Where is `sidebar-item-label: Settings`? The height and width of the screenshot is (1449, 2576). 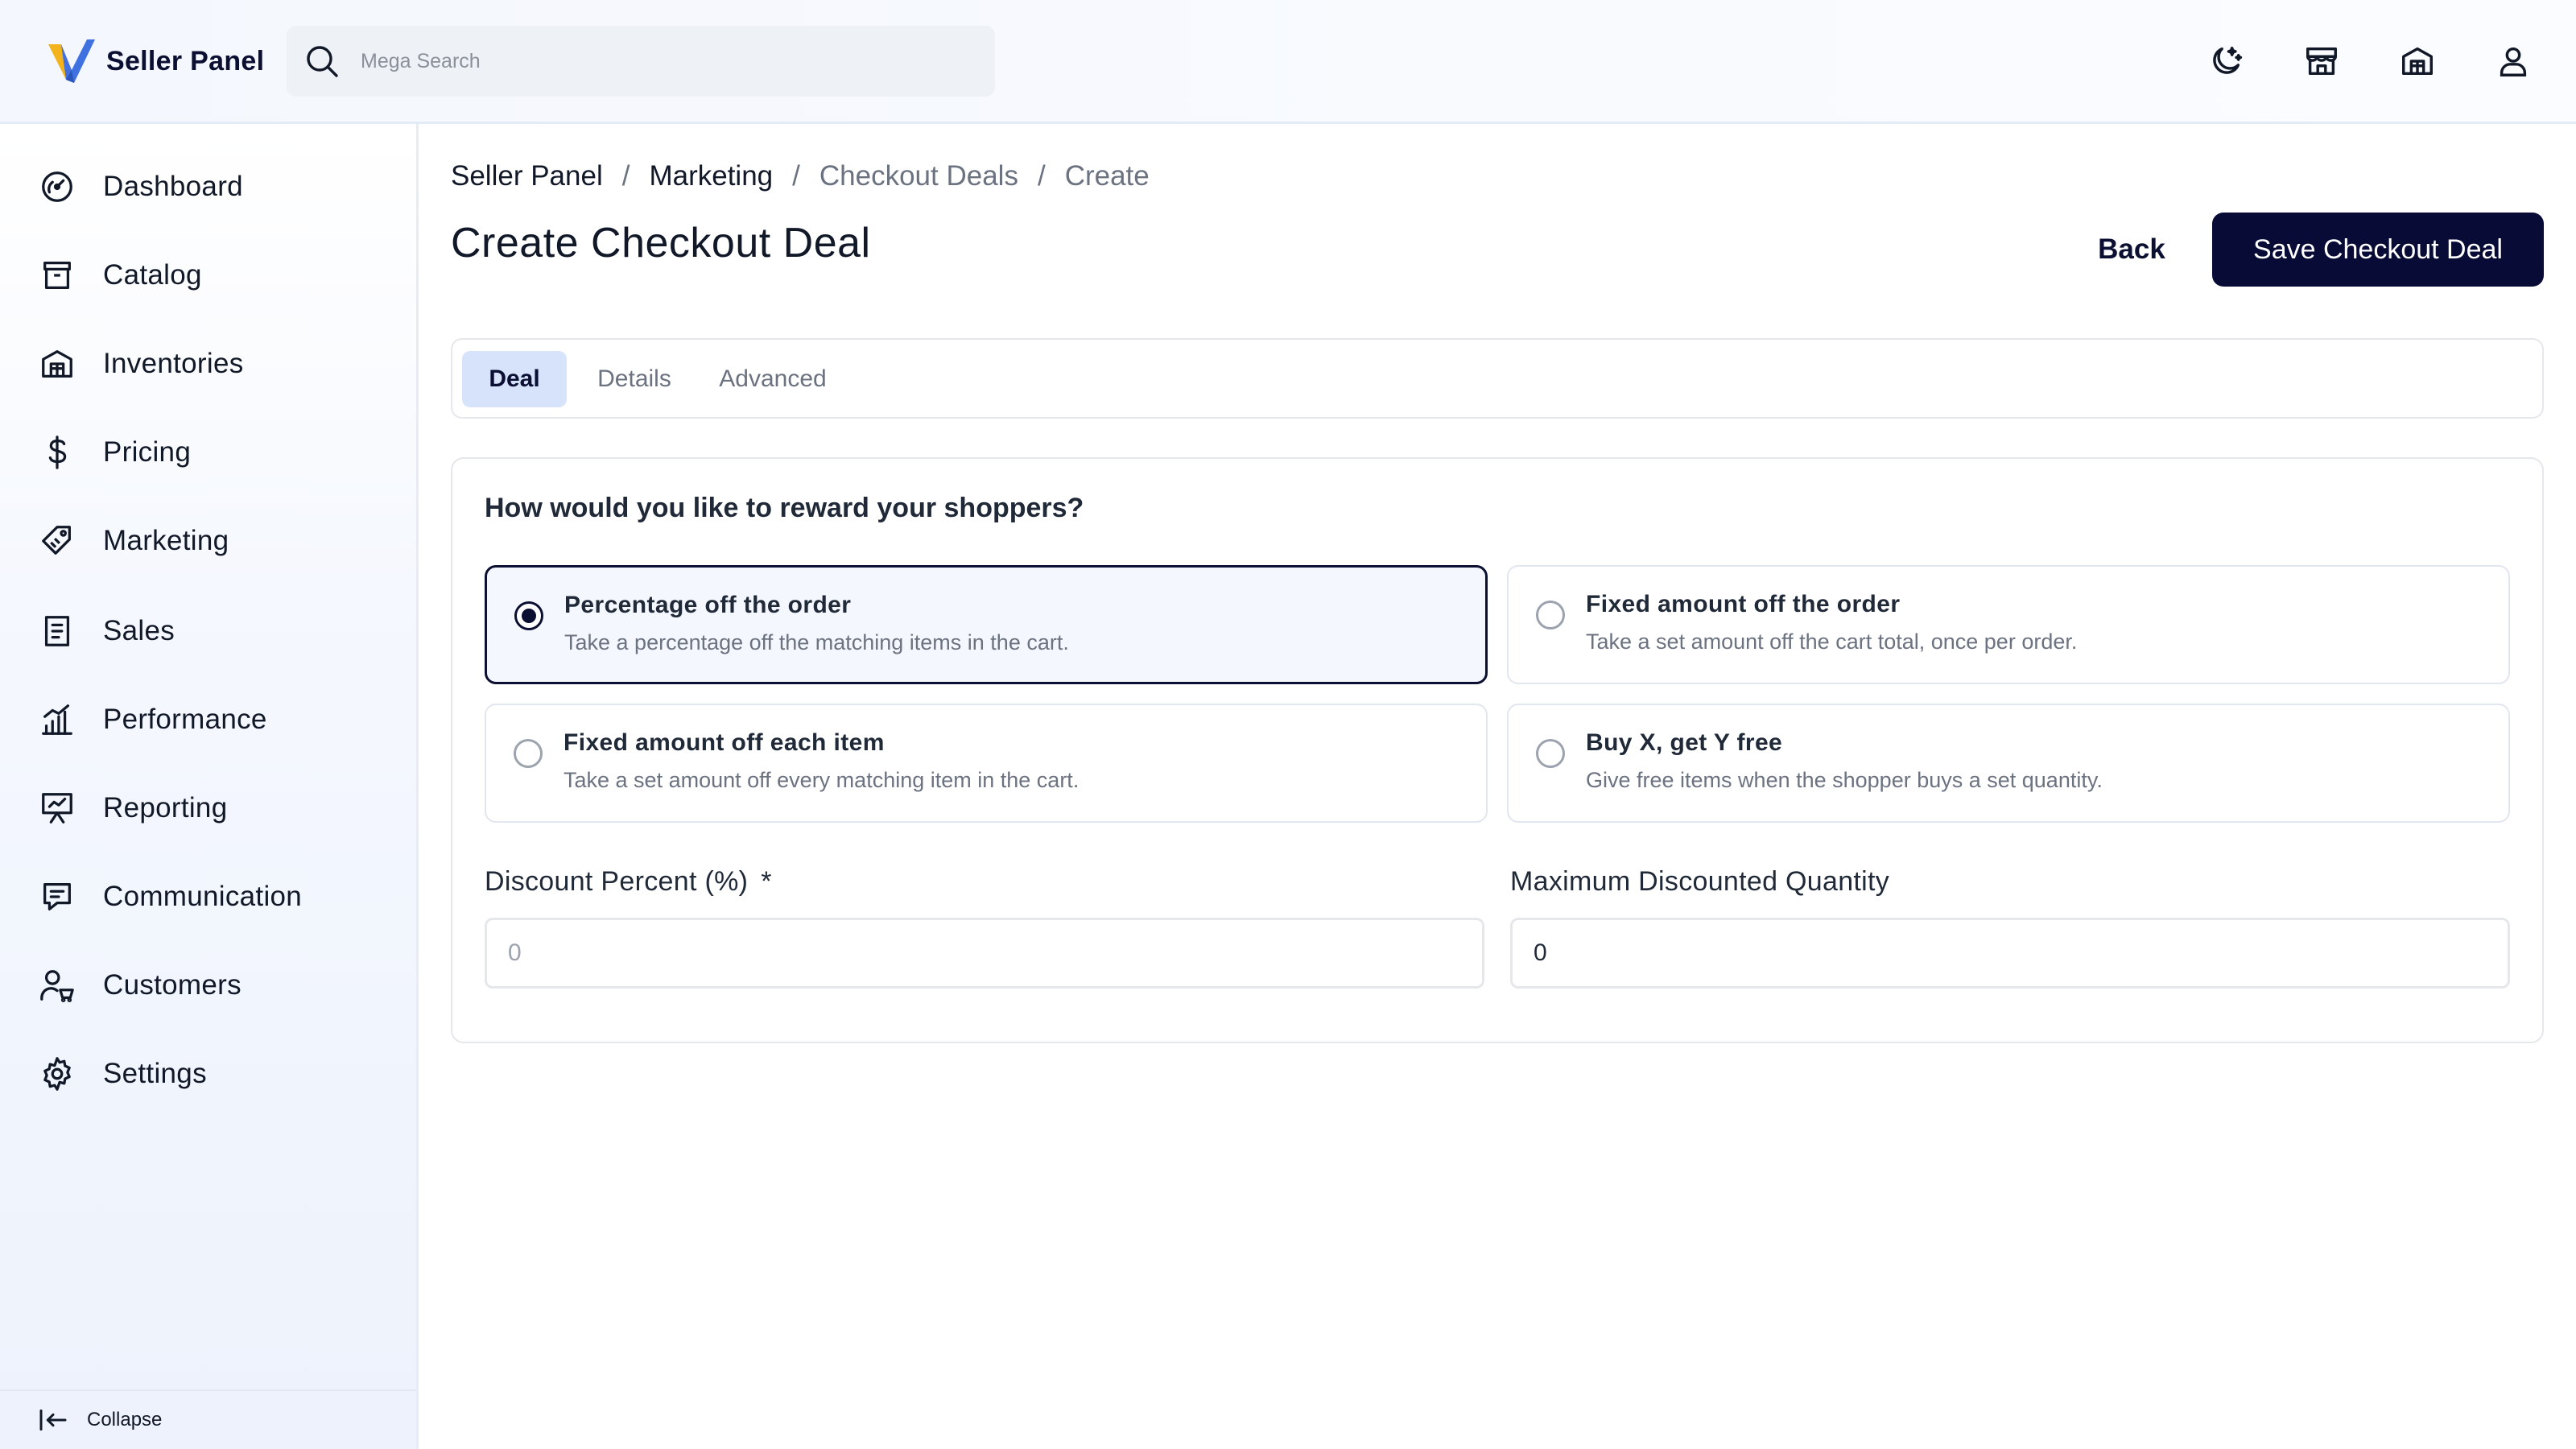 sidebar-item-label: Settings is located at coordinates (155, 1073).